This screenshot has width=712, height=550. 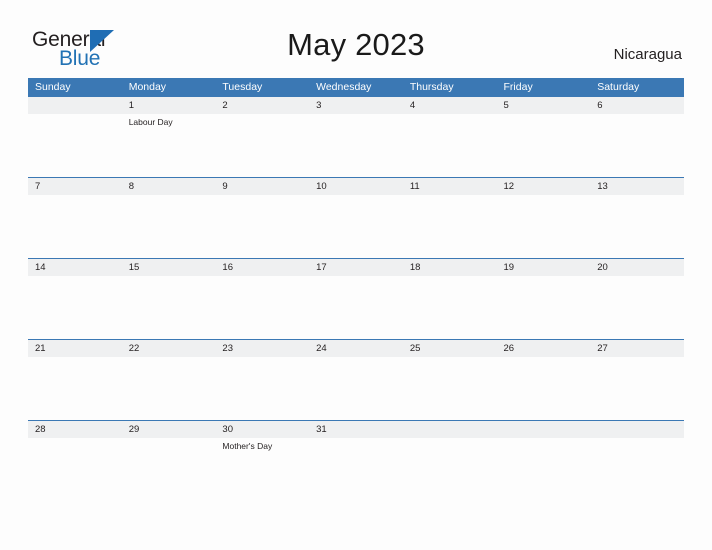 What do you see at coordinates (450, 267) in the screenshot?
I see `day-number: 18` at bounding box center [450, 267].